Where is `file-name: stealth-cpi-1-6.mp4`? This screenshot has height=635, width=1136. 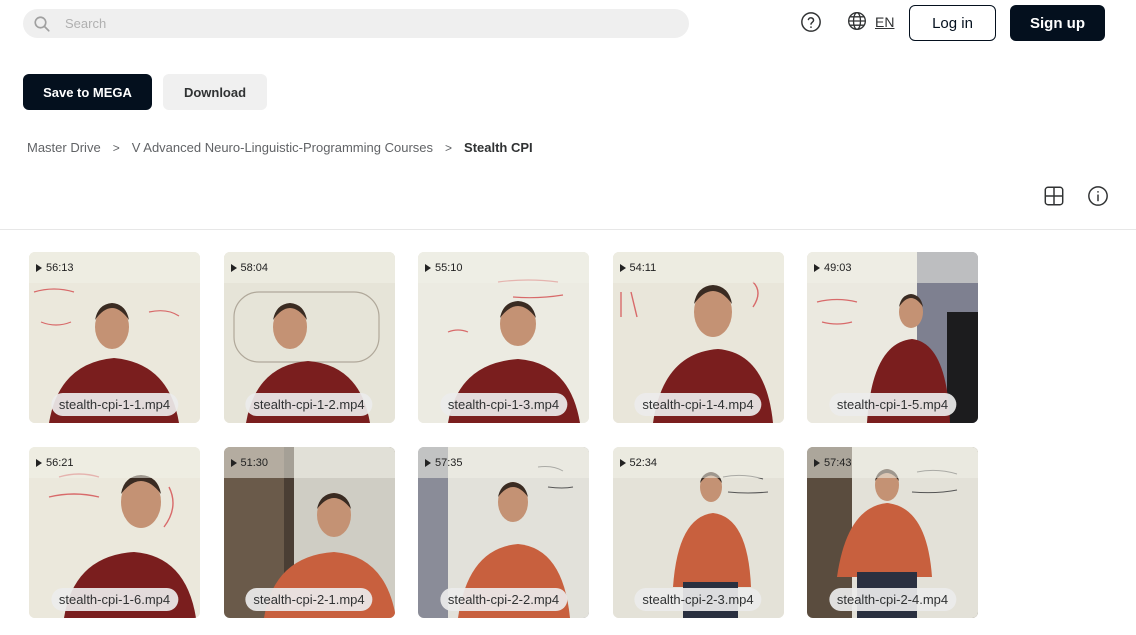
file-name: stealth-cpi-1-6.mp4 is located at coordinates (114, 599).